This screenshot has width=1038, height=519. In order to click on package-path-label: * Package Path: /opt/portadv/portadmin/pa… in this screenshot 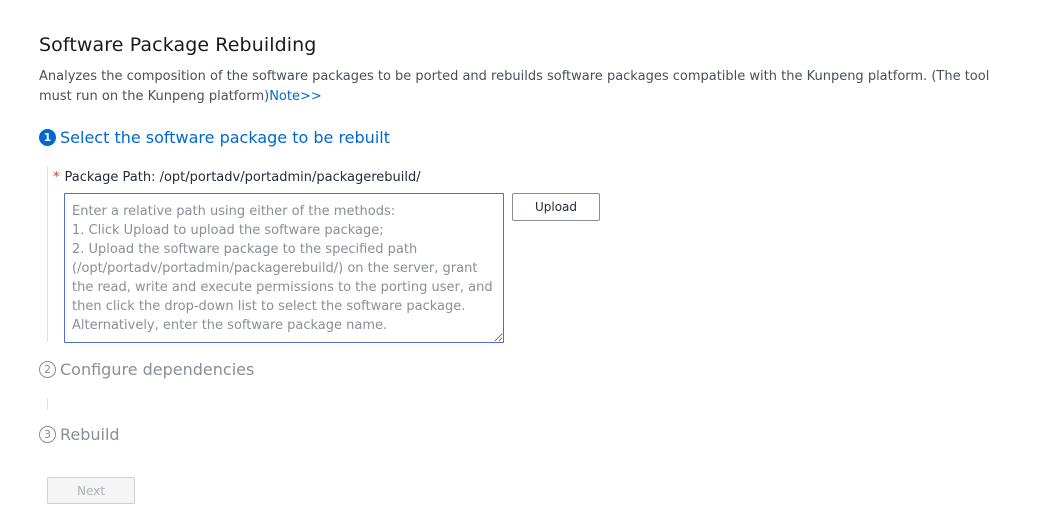, I will do `click(237, 177)`.